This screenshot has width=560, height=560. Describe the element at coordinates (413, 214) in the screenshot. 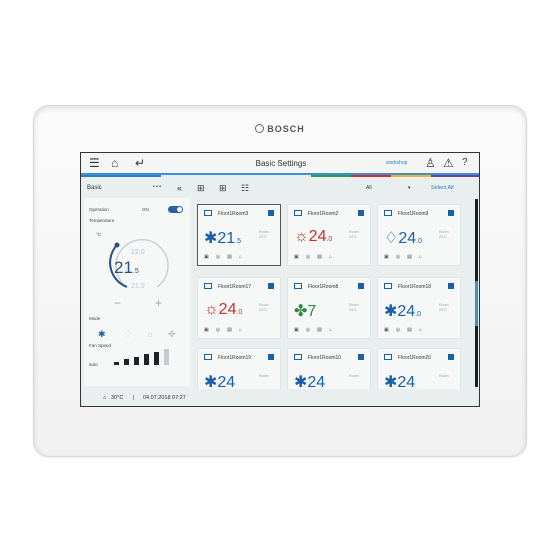

I see `room-name: Floor1Room9` at that location.